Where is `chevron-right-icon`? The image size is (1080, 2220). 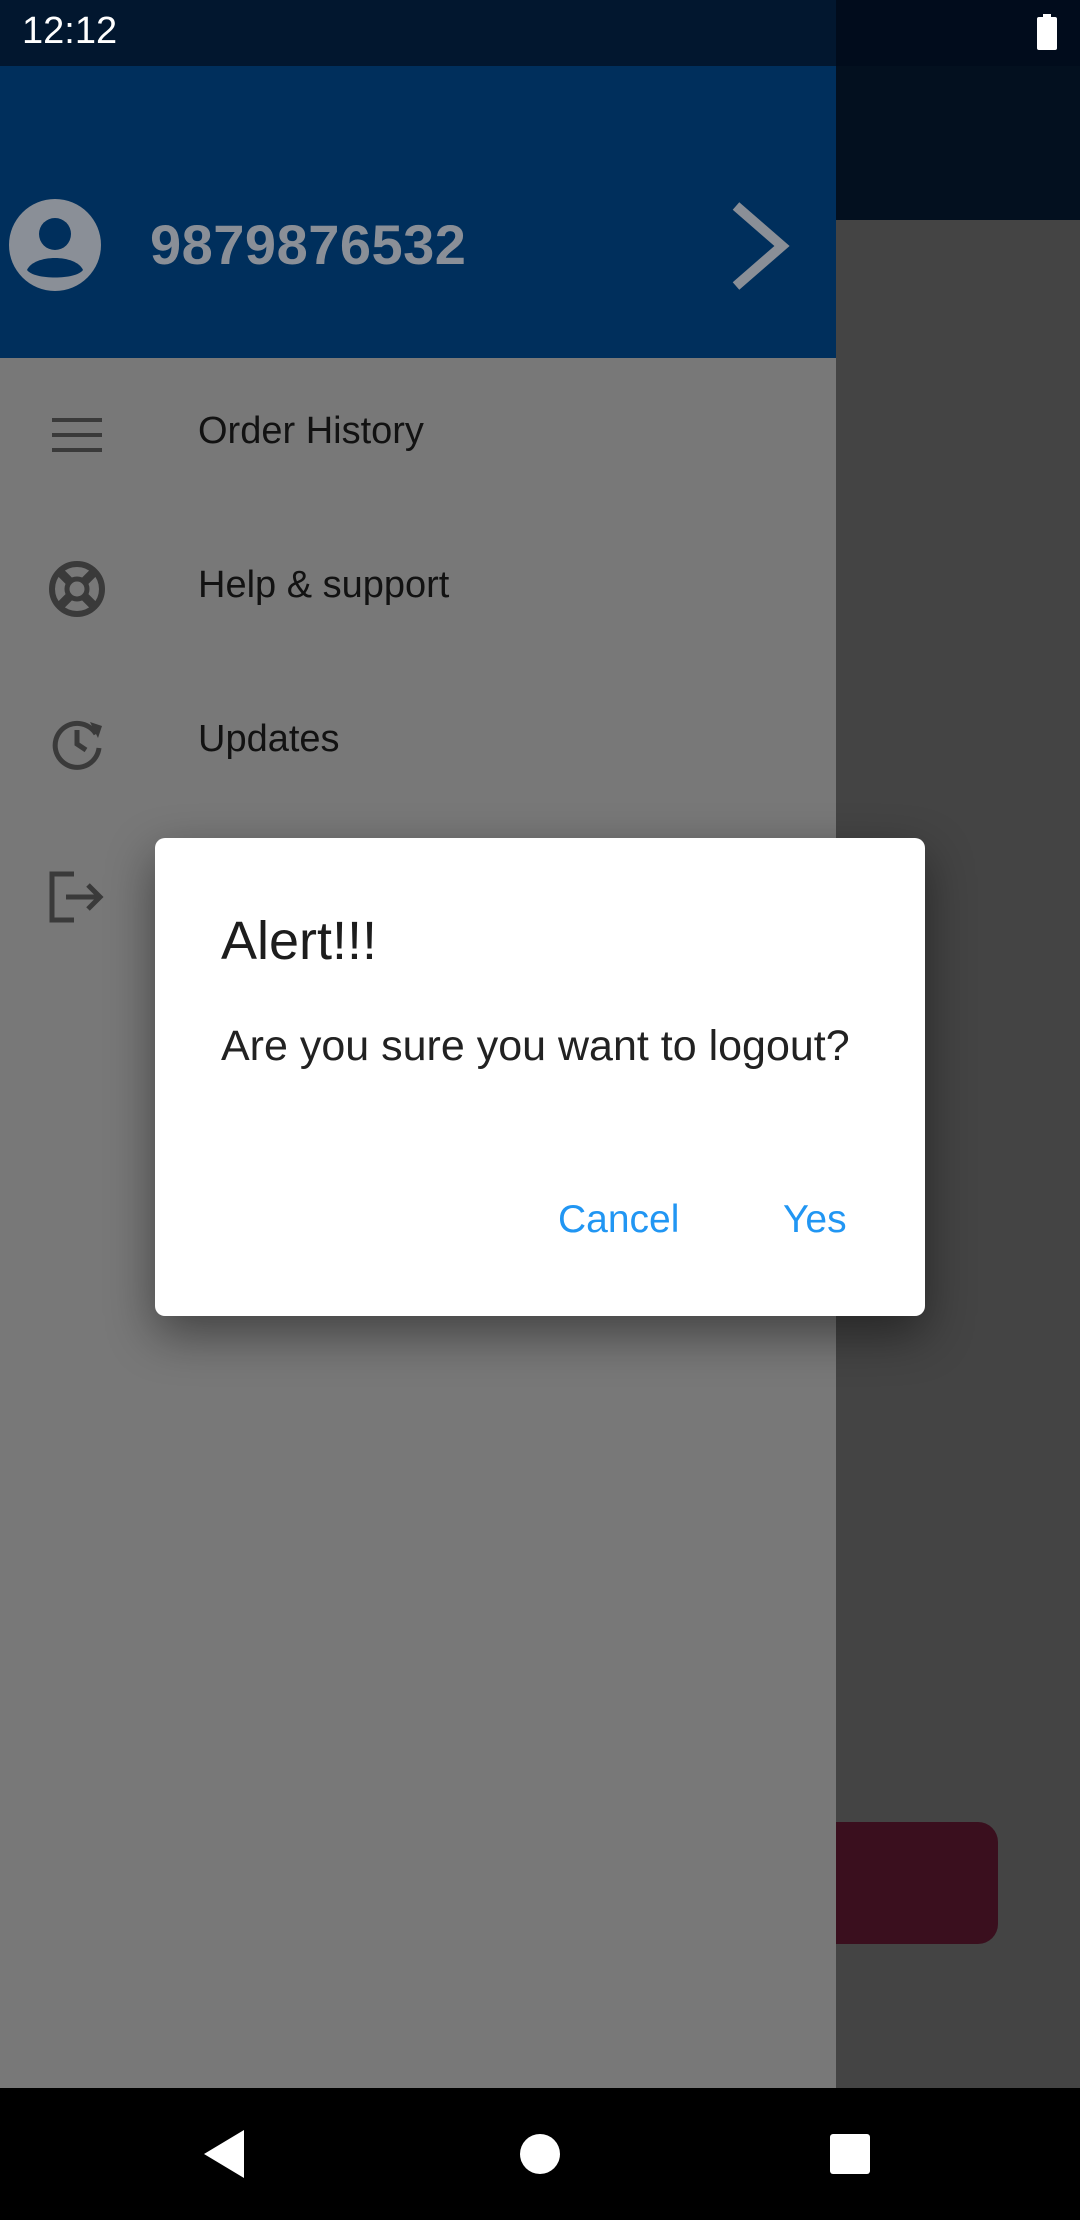 chevron-right-icon is located at coordinates (759, 246).